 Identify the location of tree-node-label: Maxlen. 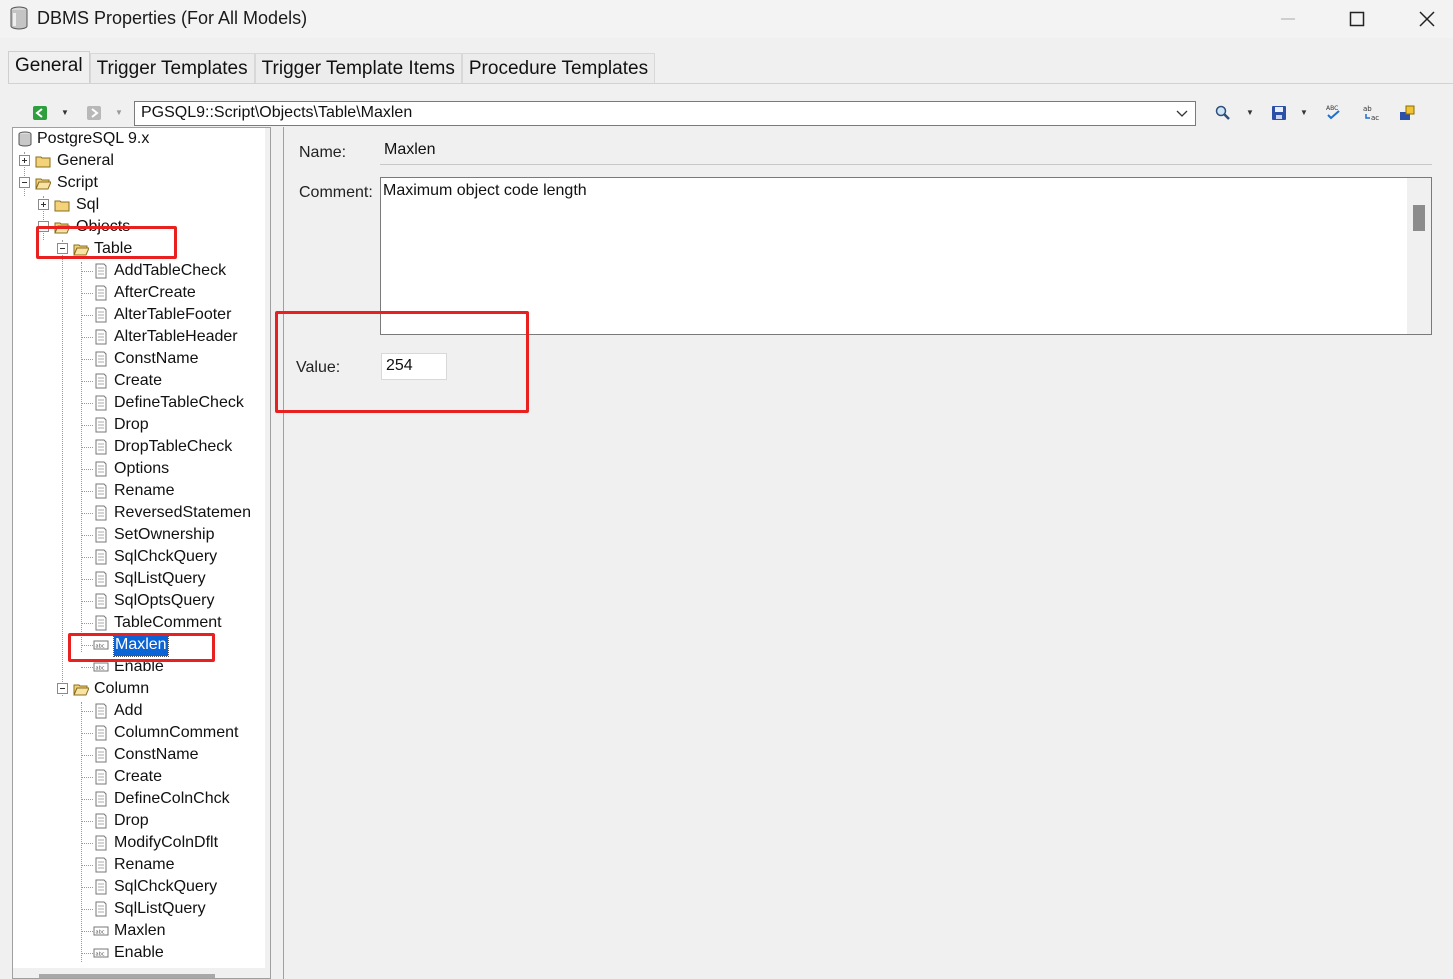
(141, 645).